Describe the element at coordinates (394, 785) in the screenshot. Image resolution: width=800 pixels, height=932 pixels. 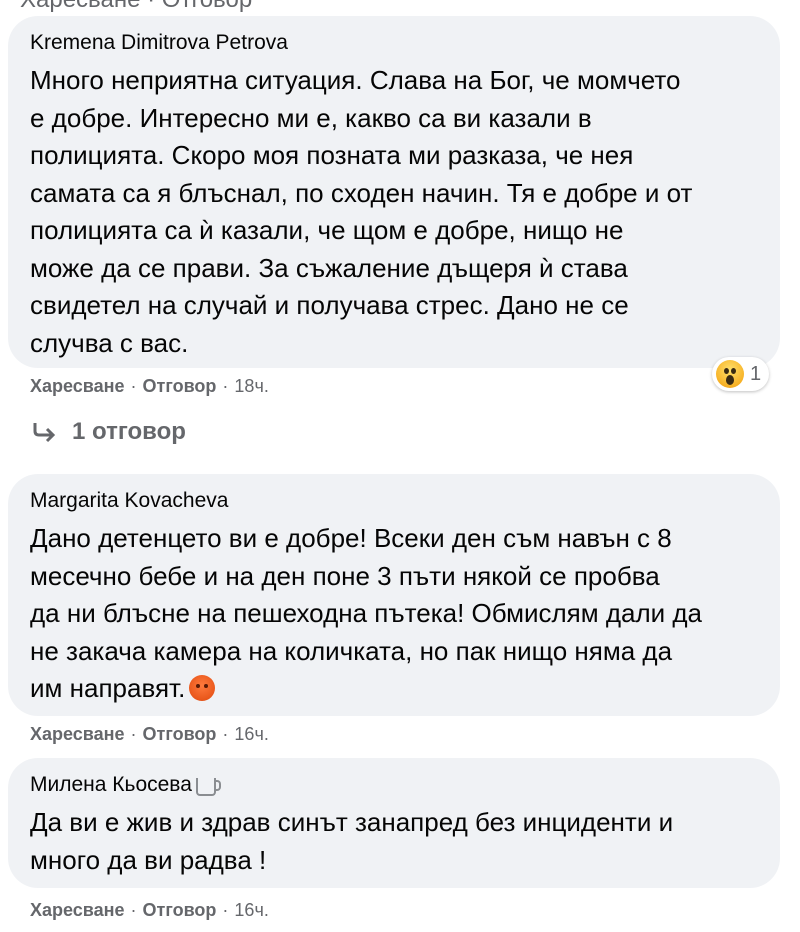
I see `comment-author-row: Милена Кьосева` at that location.